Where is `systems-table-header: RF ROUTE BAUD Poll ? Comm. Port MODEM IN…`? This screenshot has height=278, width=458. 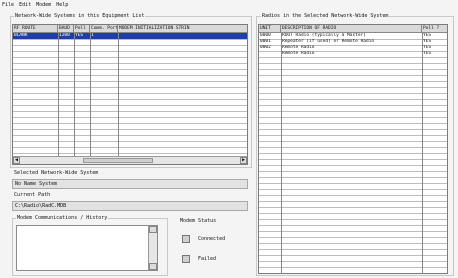
systems-table-header: RF ROUTE BAUD Poll ? Comm. Port MODEM IN… is located at coordinates (130, 29).